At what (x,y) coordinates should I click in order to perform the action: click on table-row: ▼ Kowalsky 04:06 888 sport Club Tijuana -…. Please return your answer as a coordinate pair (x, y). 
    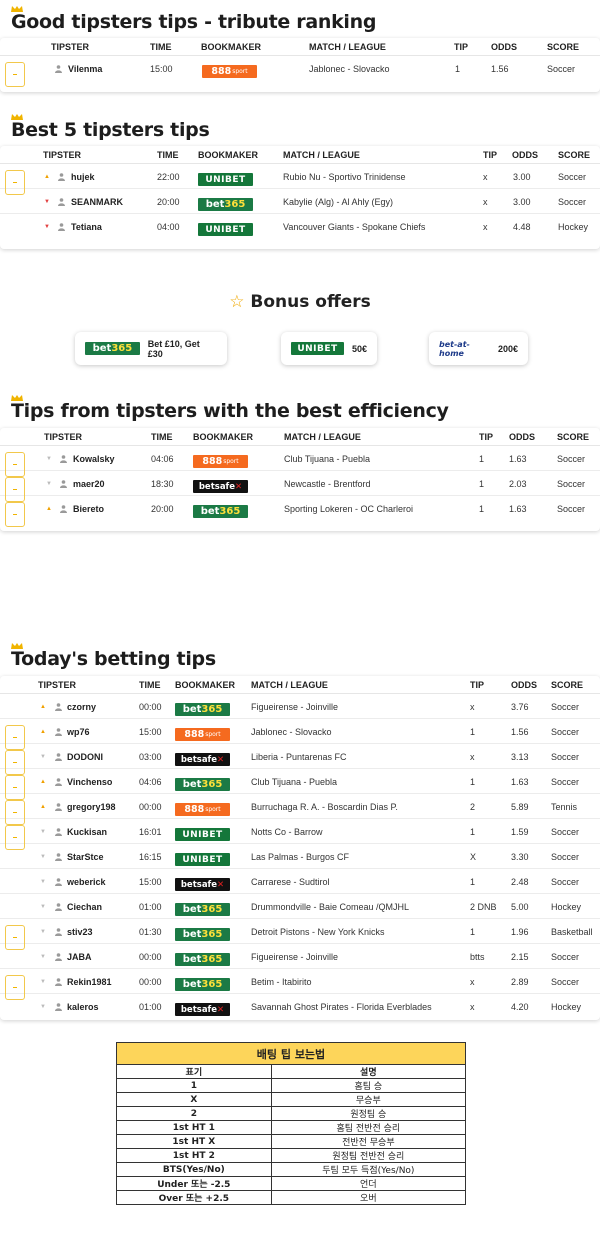
    Looking at the image, I should click on (300, 461).